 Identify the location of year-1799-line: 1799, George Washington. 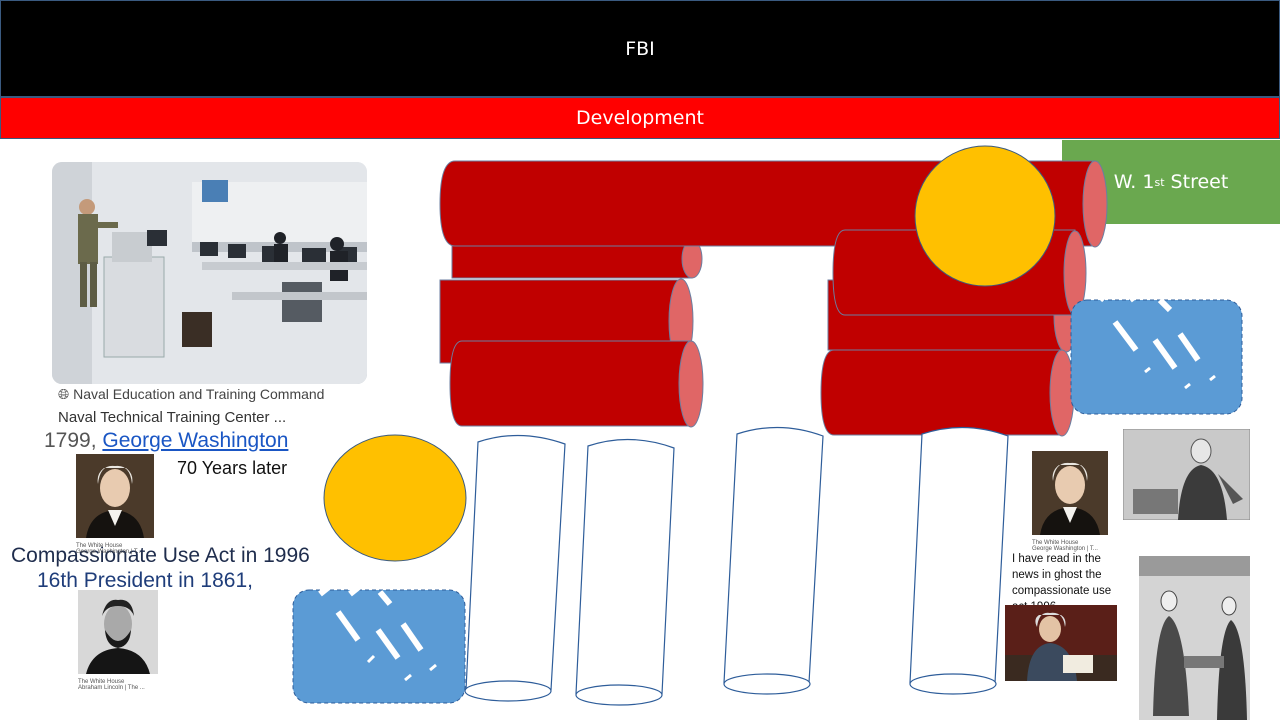
(166, 441).